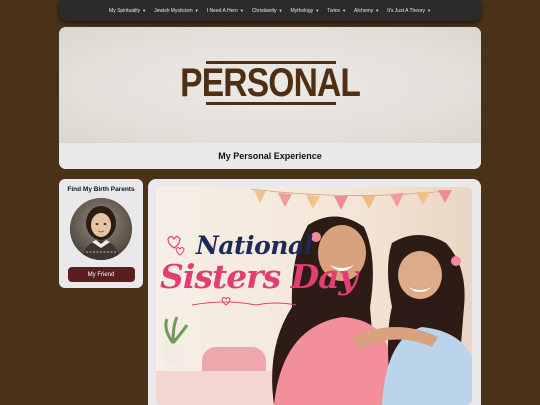  I want to click on nav-item-label: I Need A Hero, so click(222, 10).